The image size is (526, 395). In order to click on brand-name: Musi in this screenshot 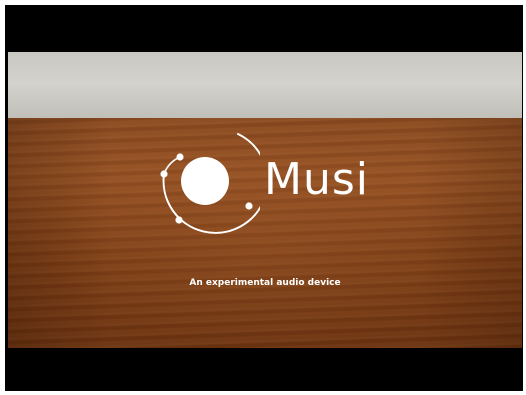, I will do `click(316, 179)`.